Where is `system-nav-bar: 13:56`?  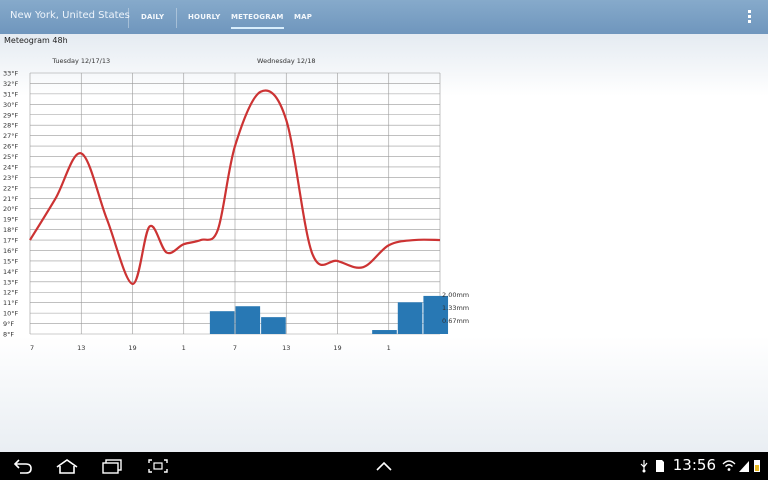 system-nav-bar: 13:56 is located at coordinates (384, 466).